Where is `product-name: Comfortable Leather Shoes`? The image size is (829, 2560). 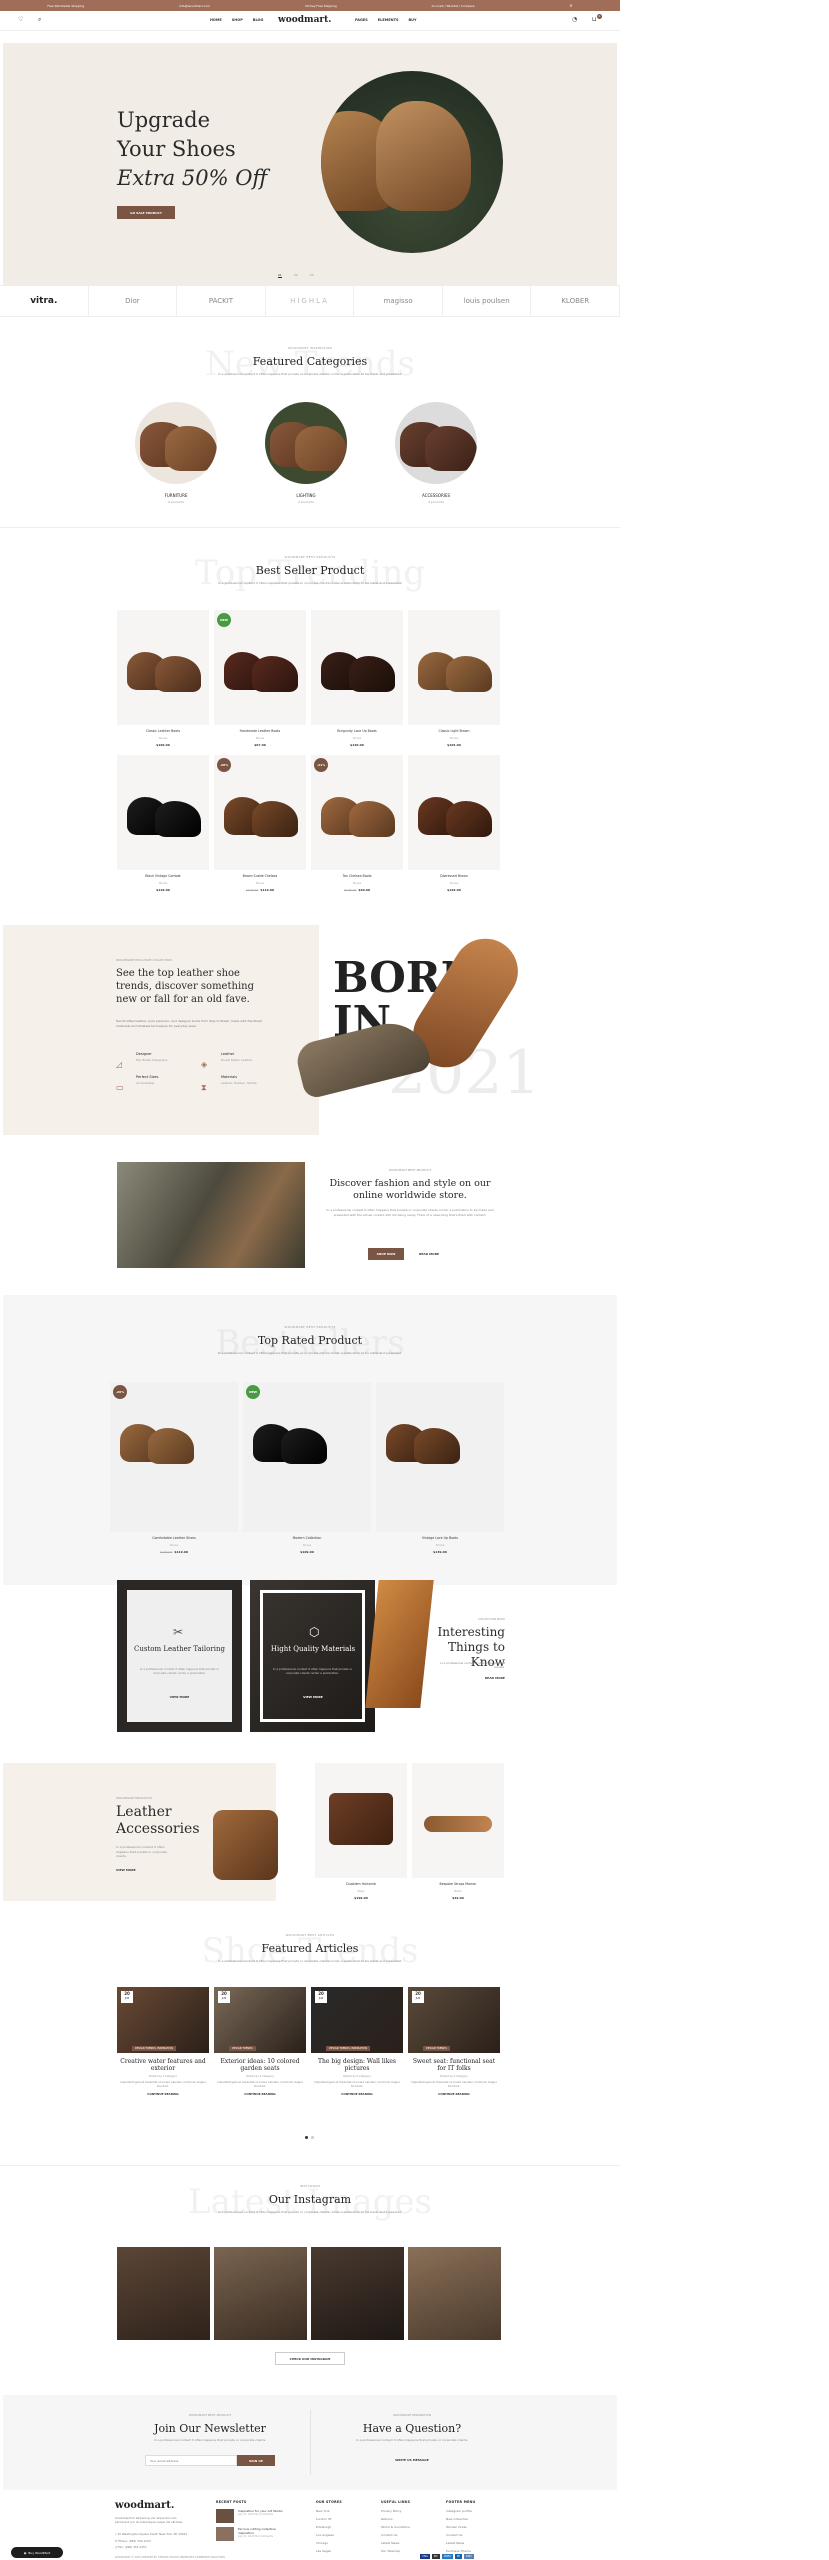 product-name: Comfortable Leather Shoes is located at coordinates (174, 1538).